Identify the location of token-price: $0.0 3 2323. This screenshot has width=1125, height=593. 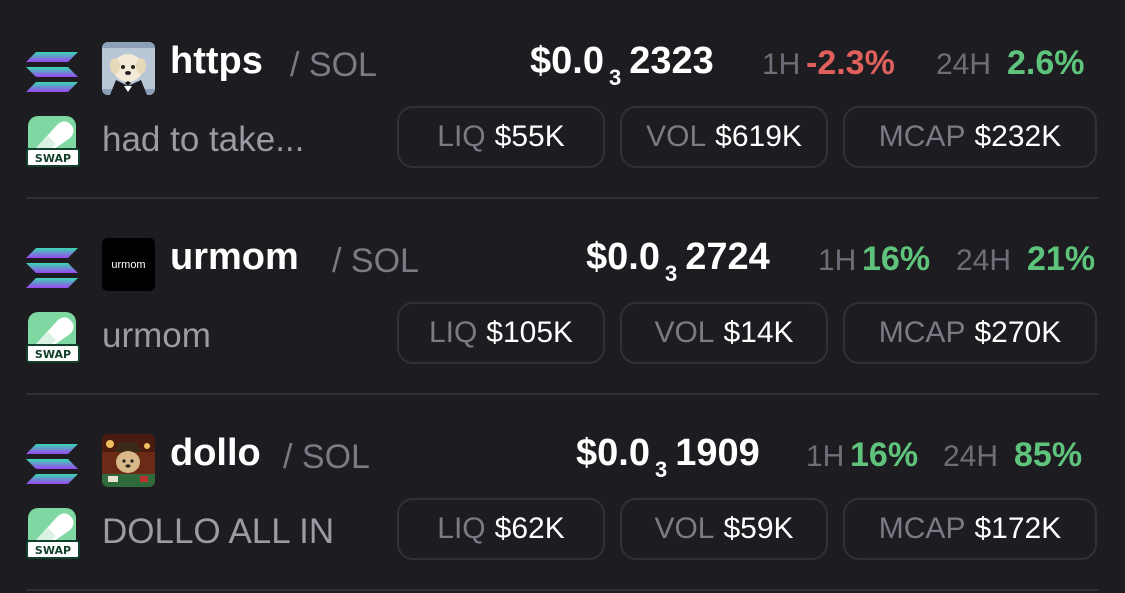
(622, 65).